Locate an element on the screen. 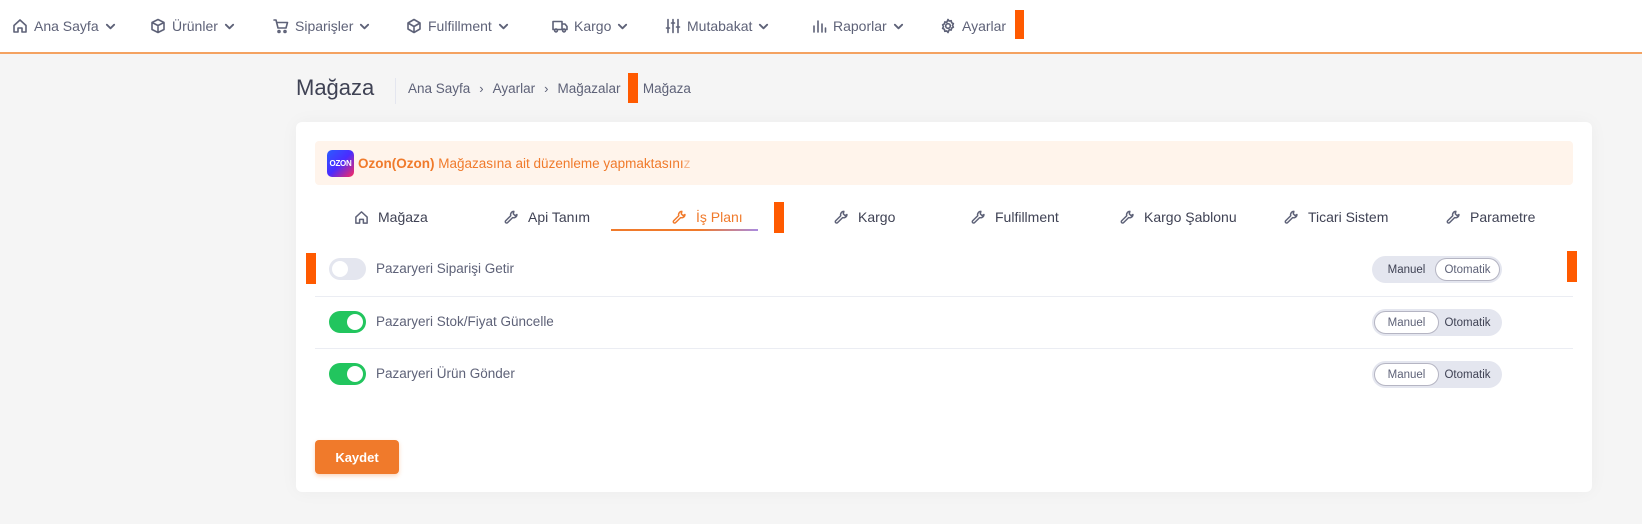  nav-item-siparisler: Siparişler is located at coordinates (321, 26).